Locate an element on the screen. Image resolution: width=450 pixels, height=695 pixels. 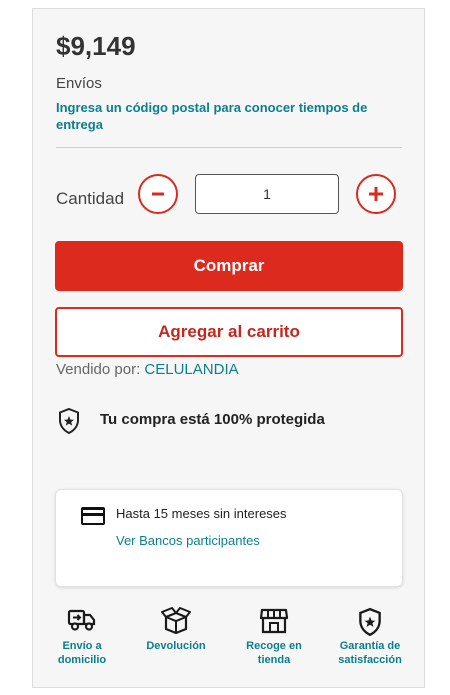
feature-home-delivery: Envío a domicilio is located at coordinates (82, 637).